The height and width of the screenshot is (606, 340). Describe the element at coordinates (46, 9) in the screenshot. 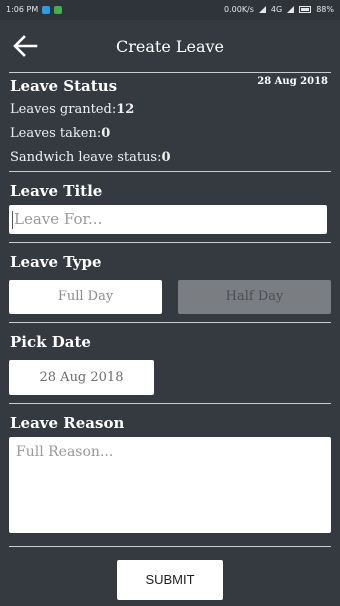

I see `notification-icon` at that location.